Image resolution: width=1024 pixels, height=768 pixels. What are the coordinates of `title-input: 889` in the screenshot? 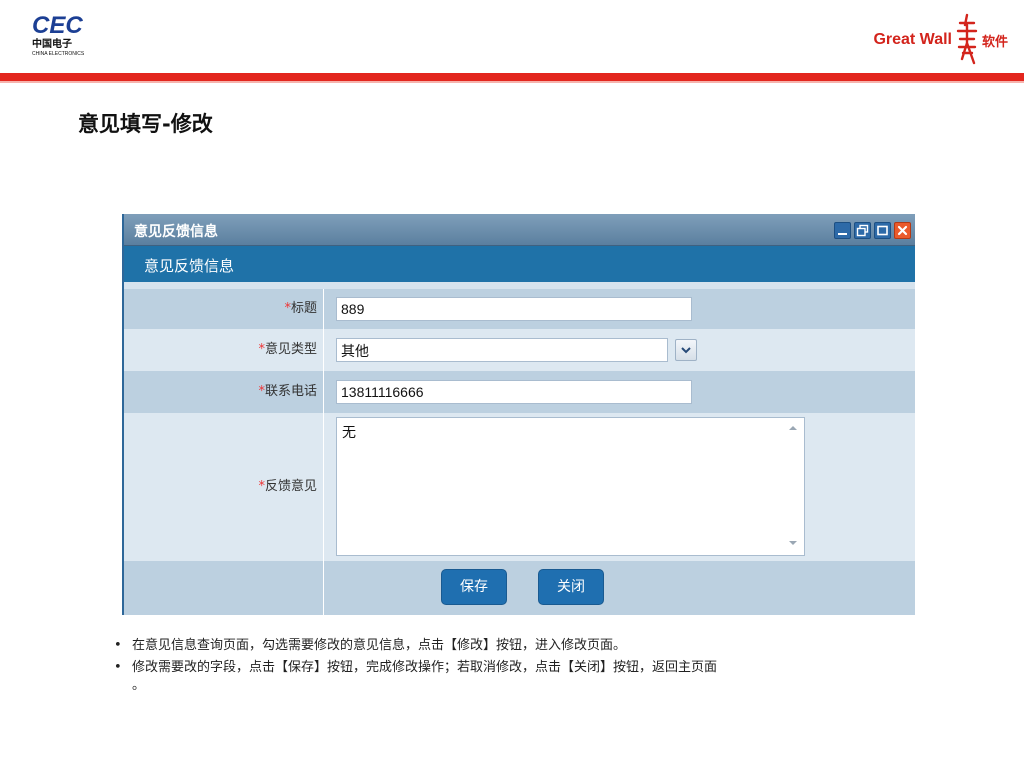 It's located at (514, 309).